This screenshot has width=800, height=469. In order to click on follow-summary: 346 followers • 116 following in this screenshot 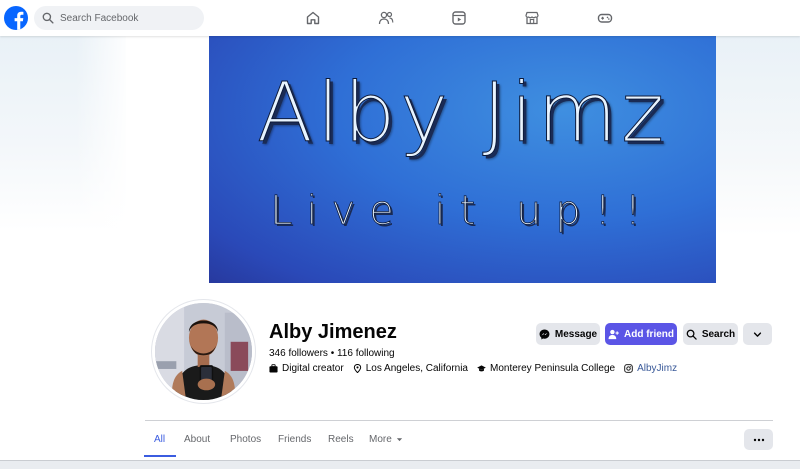, I will do `click(332, 353)`.